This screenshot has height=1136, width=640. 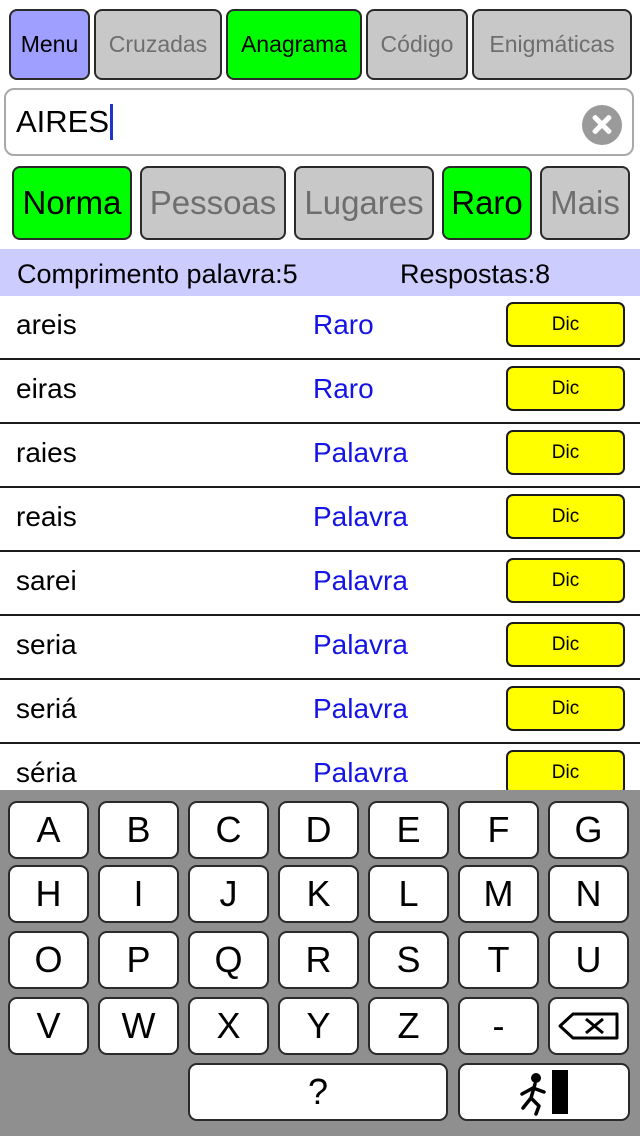 What do you see at coordinates (498, 960) in the screenshot?
I see `key-t: T` at bounding box center [498, 960].